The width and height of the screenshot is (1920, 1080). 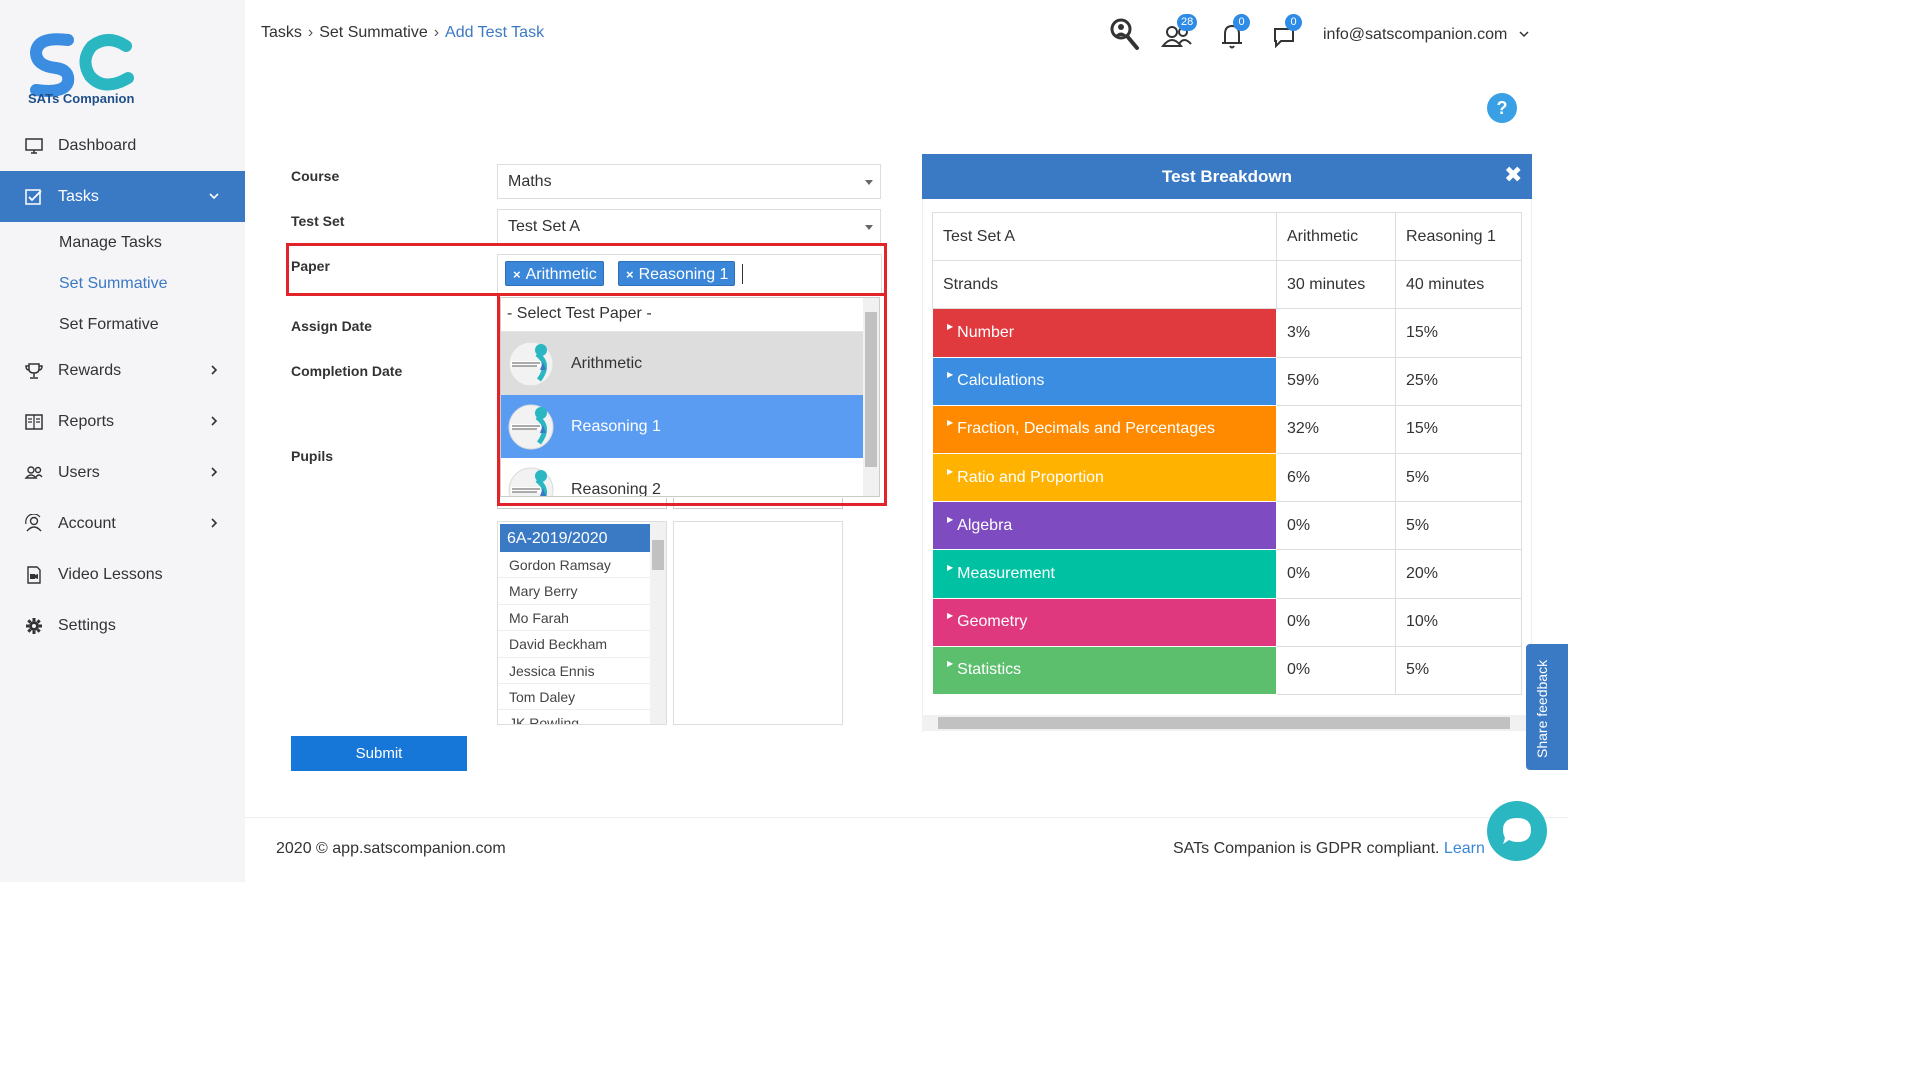 I want to click on share-feedback-label: Share feedback, so click(x=1542, y=708).